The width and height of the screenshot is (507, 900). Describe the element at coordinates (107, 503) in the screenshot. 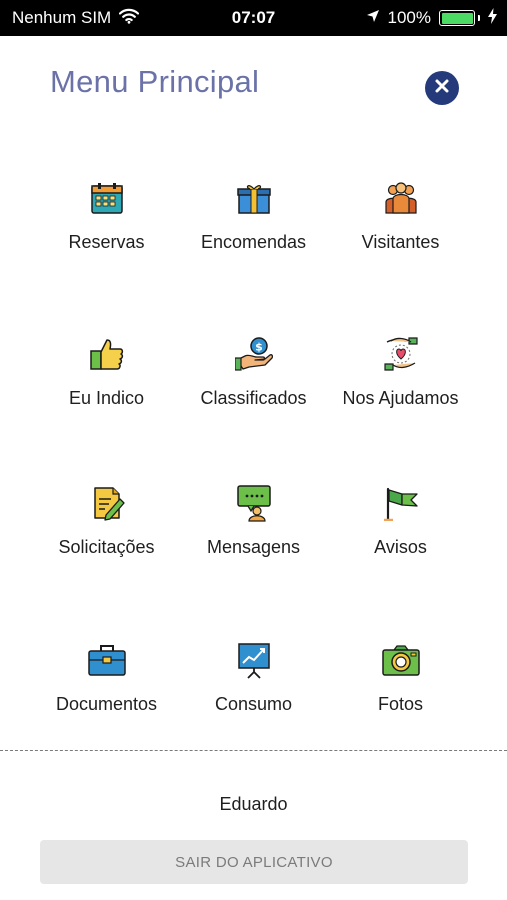

I see `document-pencil-icon` at that location.